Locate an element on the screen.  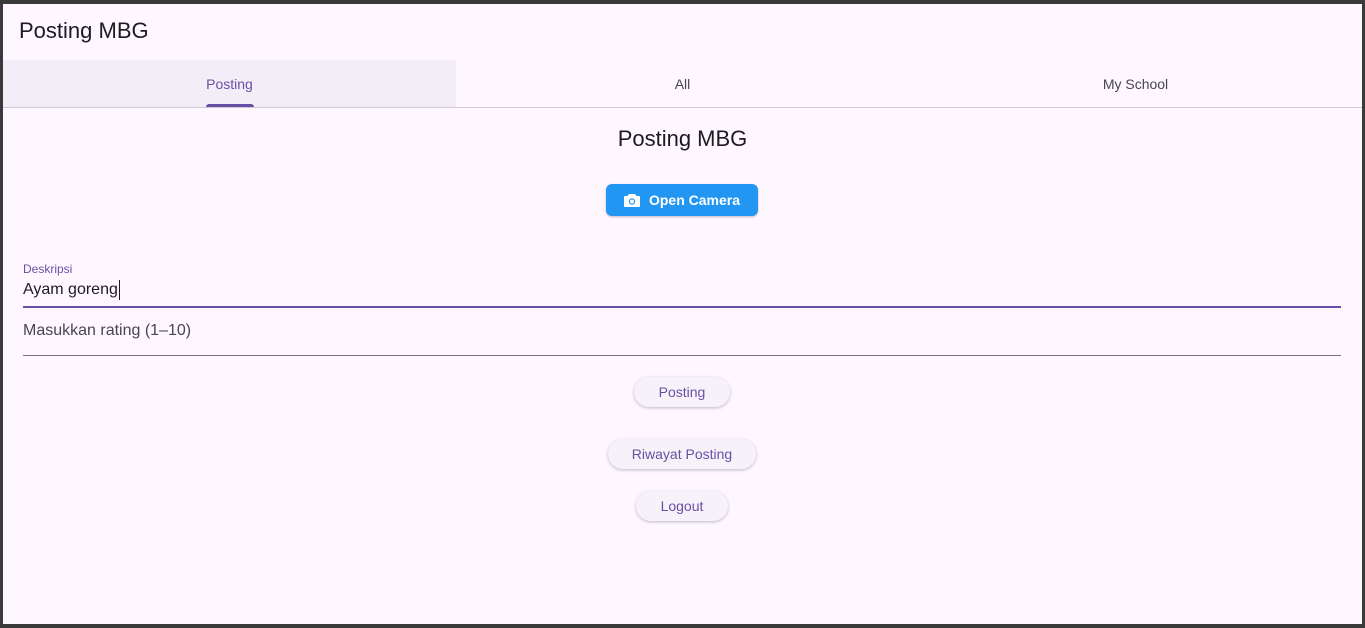
posting-button-label: Posting is located at coordinates (682, 392).